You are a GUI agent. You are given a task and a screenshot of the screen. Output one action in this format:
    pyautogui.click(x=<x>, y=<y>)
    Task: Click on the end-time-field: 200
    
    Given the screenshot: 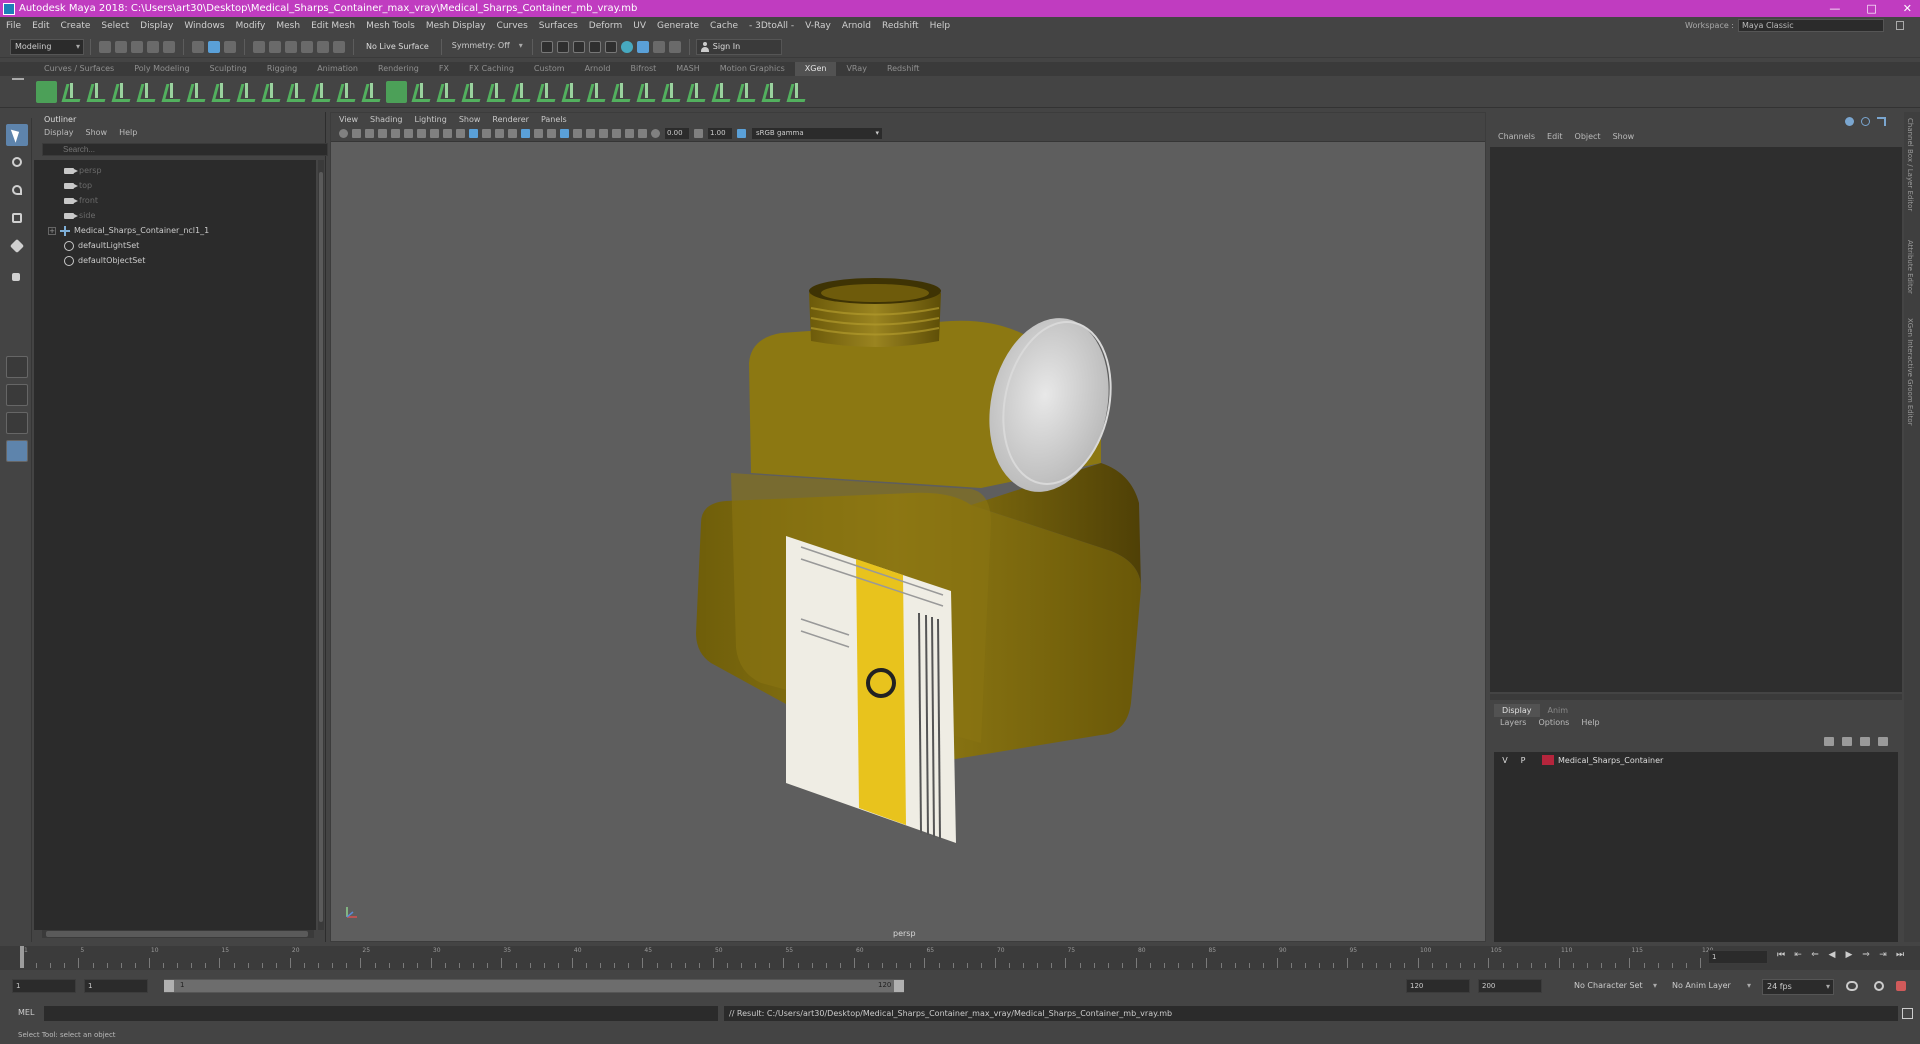 What is the action you would take?
    pyautogui.click(x=1510, y=986)
    